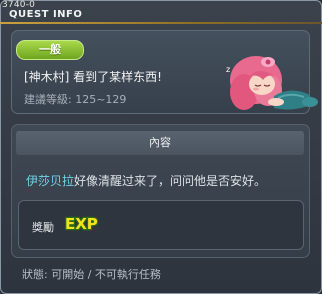 The width and height of the screenshot is (322, 294). What do you see at coordinates (50, 50) in the screenshot?
I see `quest-category-badge: 一般` at bounding box center [50, 50].